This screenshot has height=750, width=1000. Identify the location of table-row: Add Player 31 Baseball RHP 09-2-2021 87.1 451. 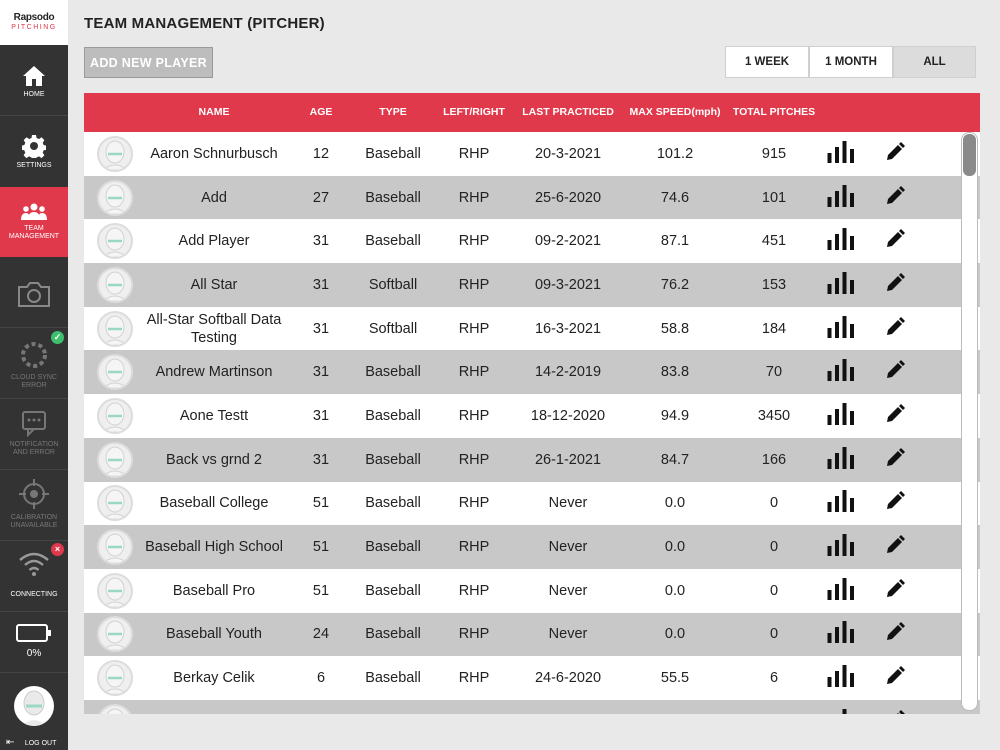
(532, 241).